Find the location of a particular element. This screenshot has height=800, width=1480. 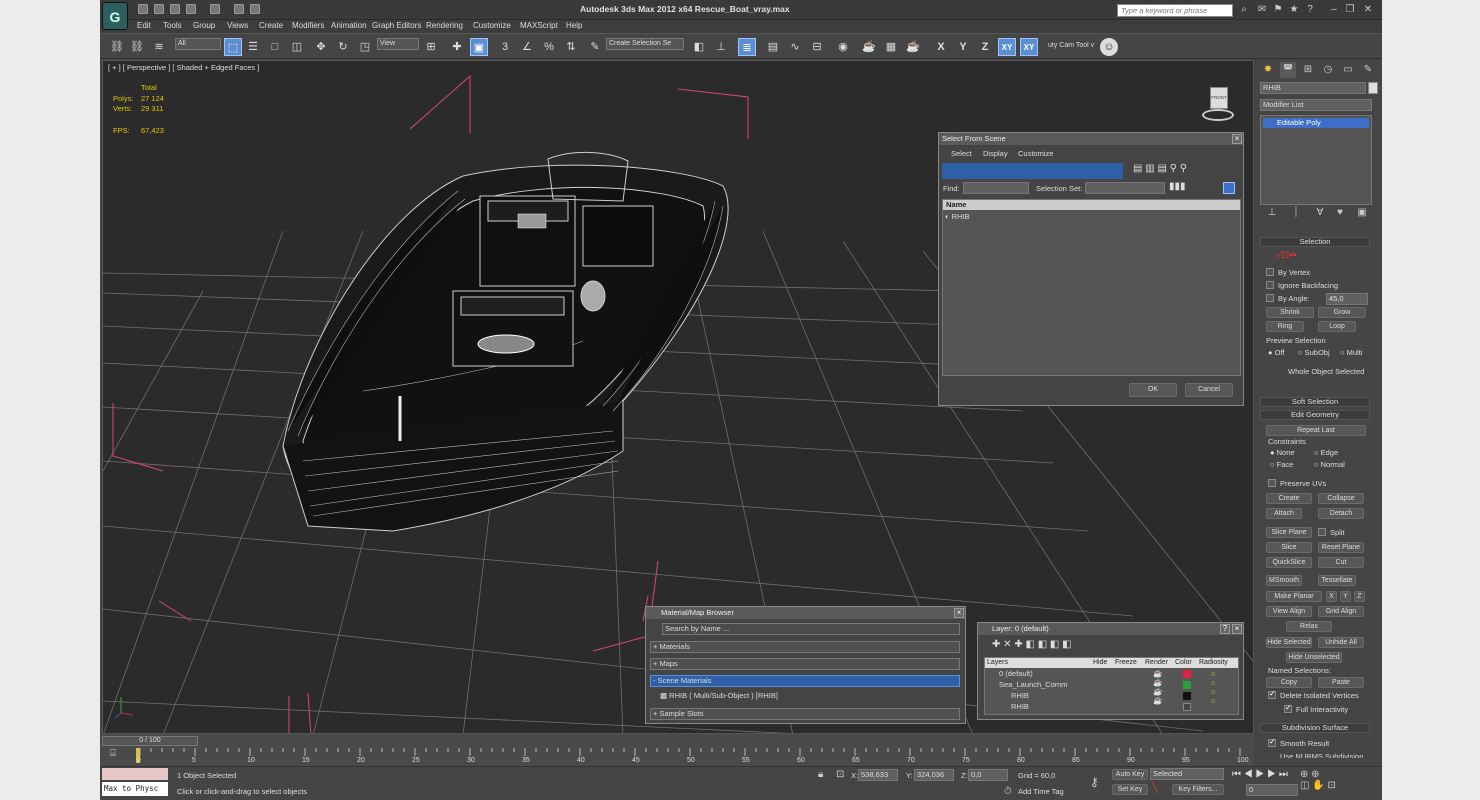

view-align-button: View Align is located at coordinates (1289, 611).